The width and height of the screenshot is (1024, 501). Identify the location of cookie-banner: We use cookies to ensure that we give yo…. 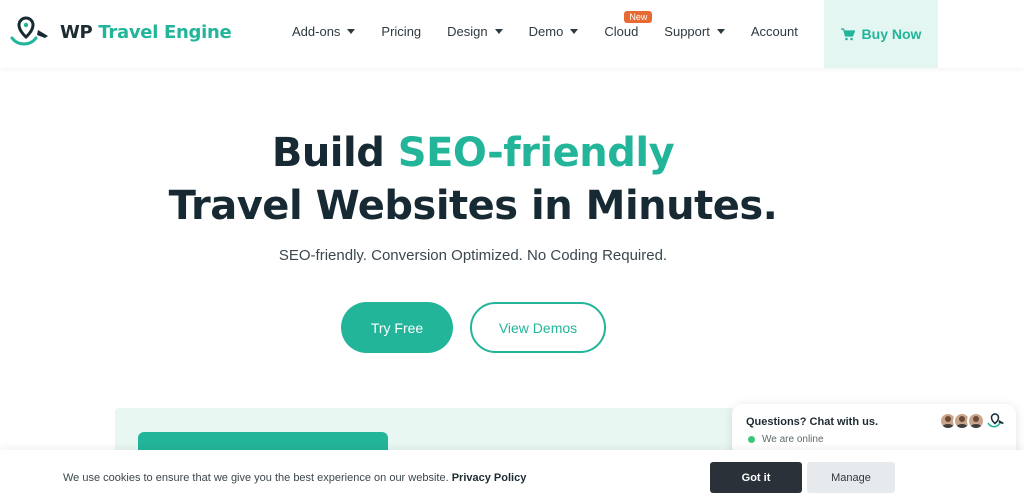
(512, 475).